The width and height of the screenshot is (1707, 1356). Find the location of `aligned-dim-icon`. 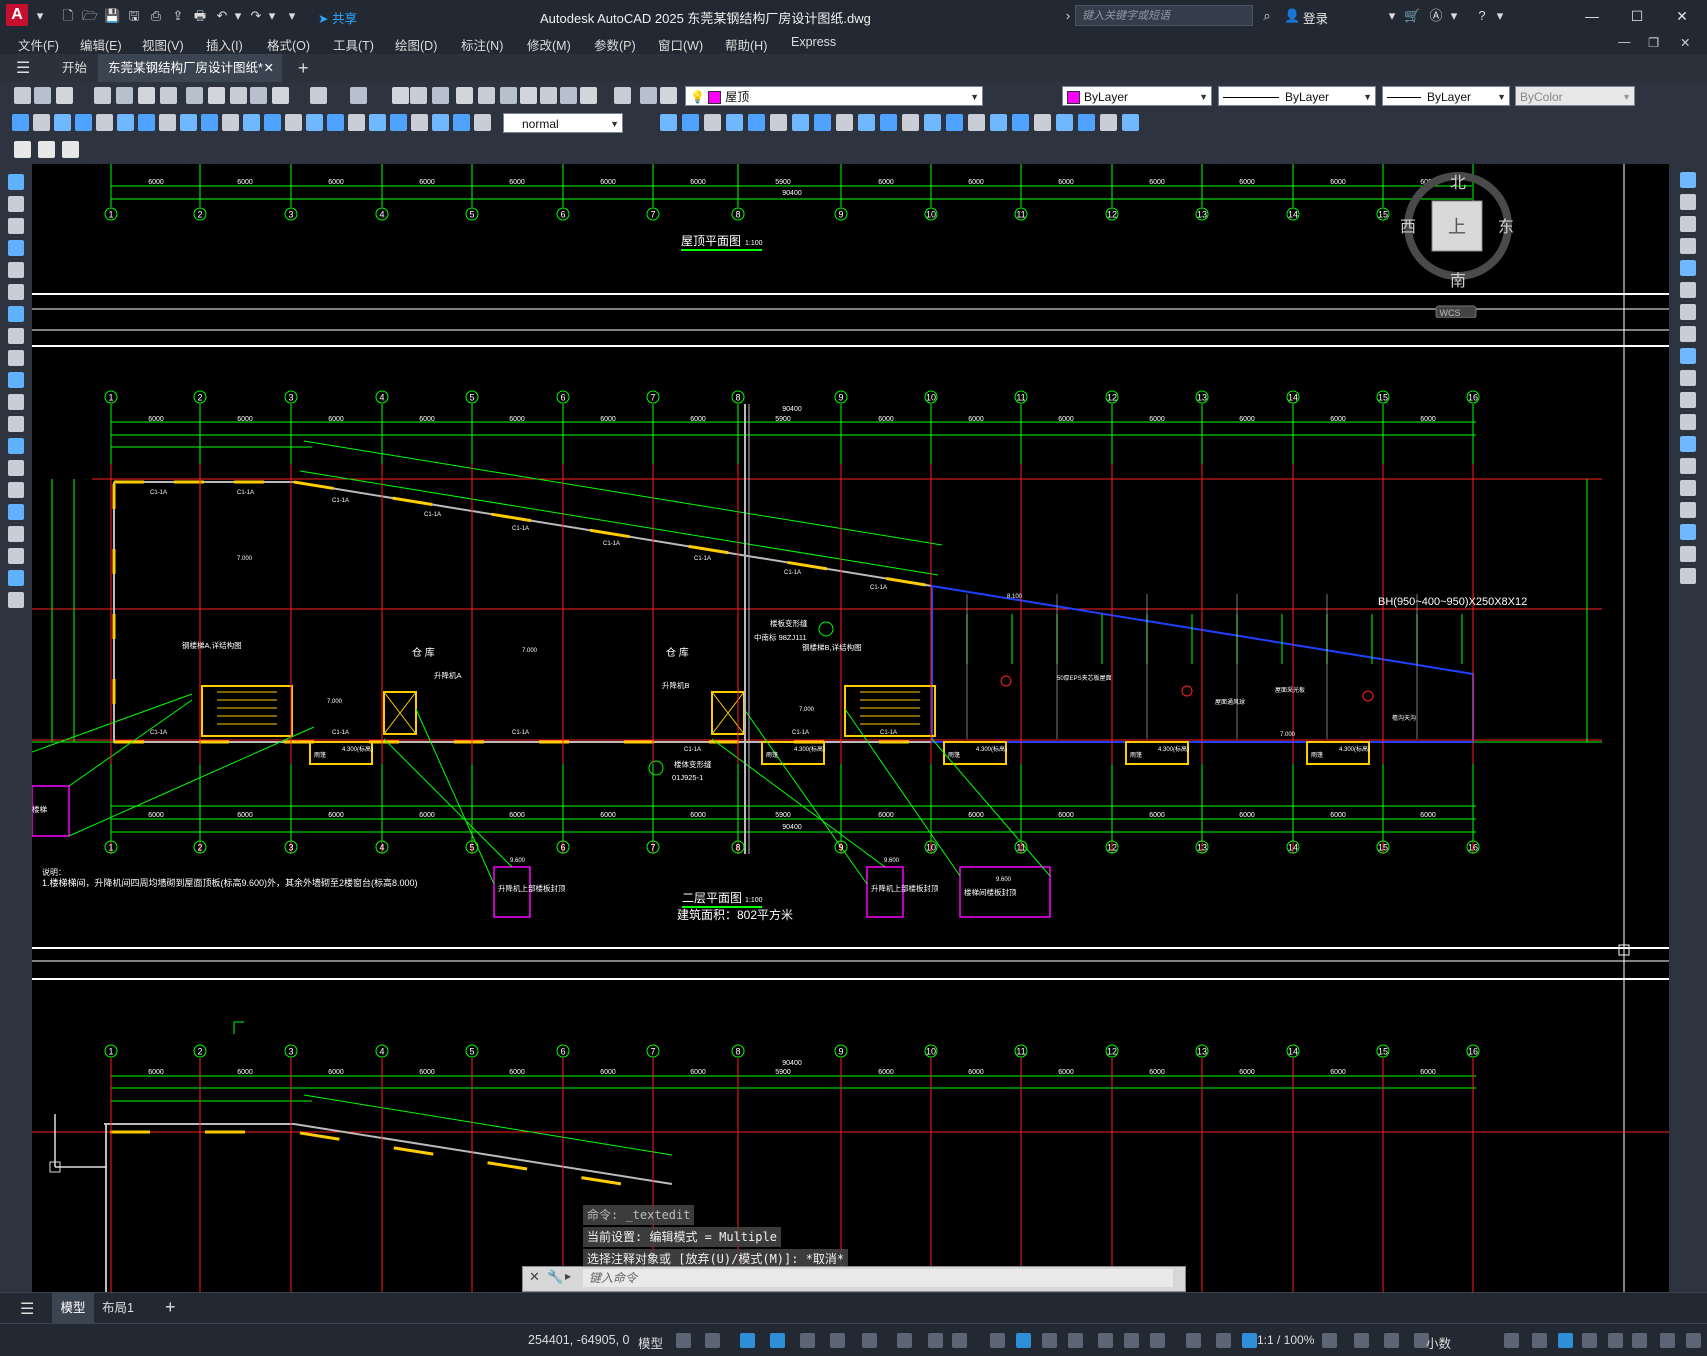

aligned-dim-icon is located at coordinates (844, 122).